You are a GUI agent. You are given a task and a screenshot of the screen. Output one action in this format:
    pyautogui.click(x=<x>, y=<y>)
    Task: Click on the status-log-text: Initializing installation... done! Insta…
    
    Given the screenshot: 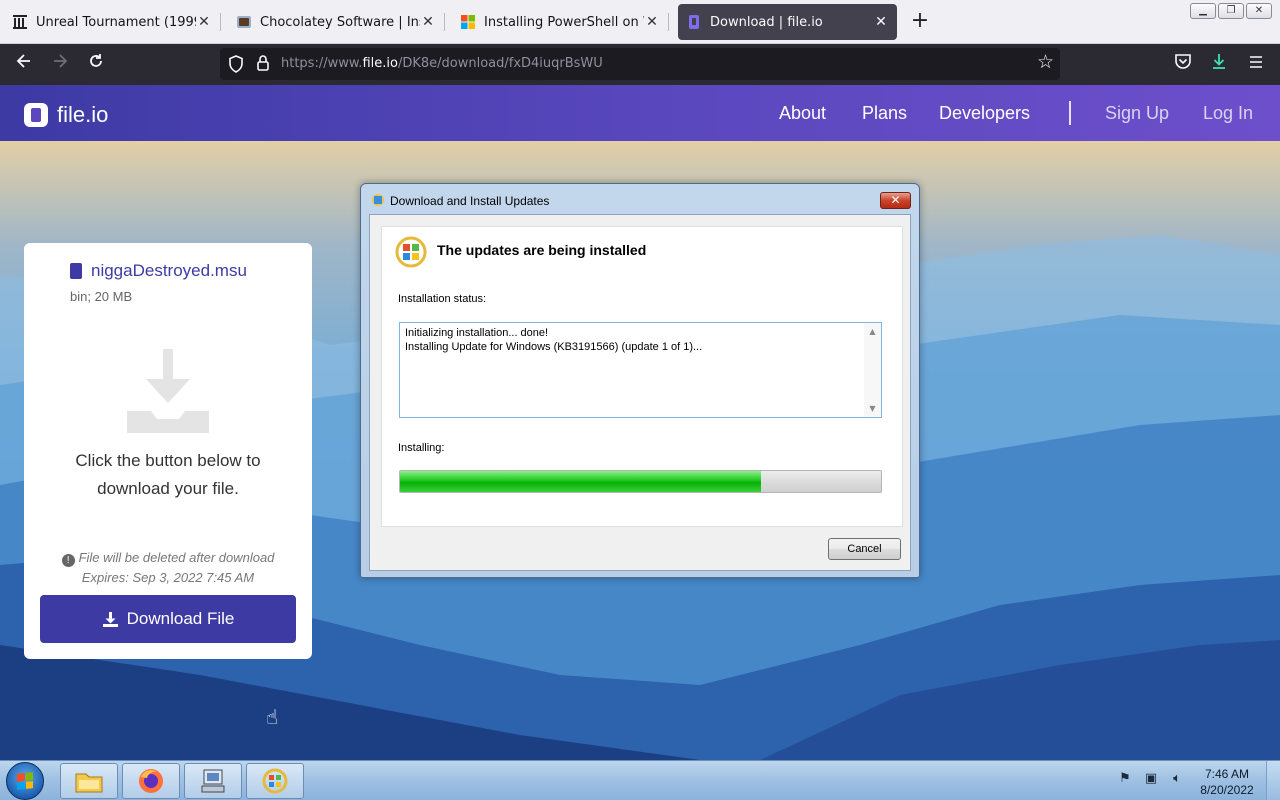 What is the action you would take?
    pyautogui.click(x=554, y=340)
    